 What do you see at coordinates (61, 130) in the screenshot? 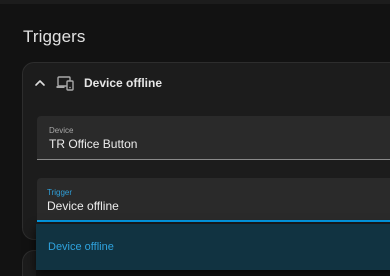
I see `device-field-label: Device` at bounding box center [61, 130].